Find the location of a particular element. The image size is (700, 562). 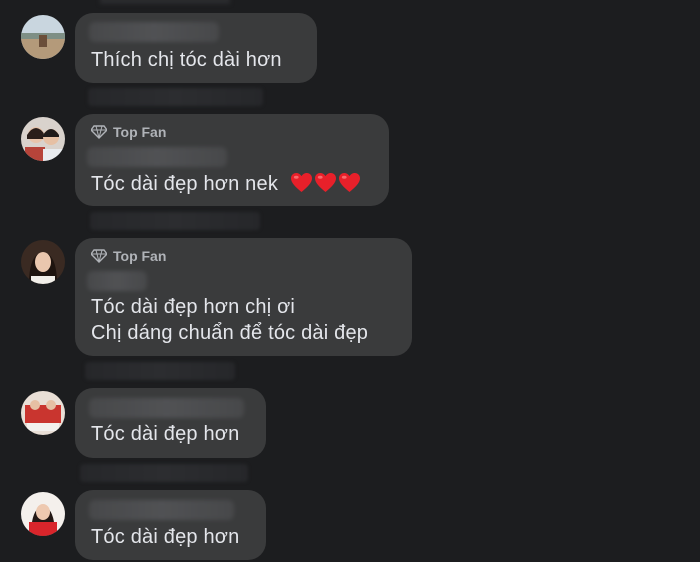

hearts-emoji-group is located at coordinates (326, 182).